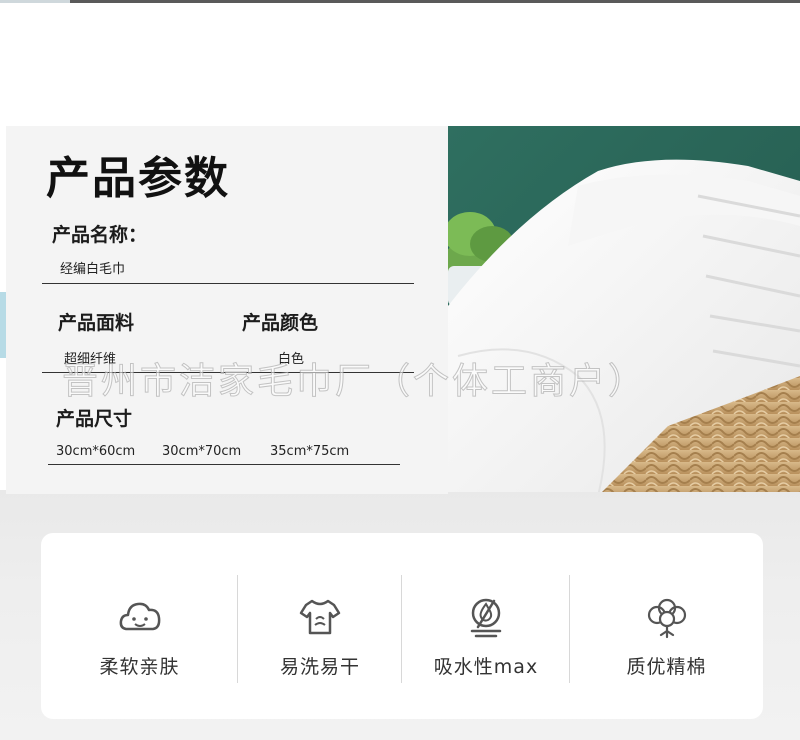 Image resolution: width=800 pixels, height=740 pixels. What do you see at coordinates (320, 617) in the screenshot?
I see `tshirt-icon` at bounding box center [320, 617].